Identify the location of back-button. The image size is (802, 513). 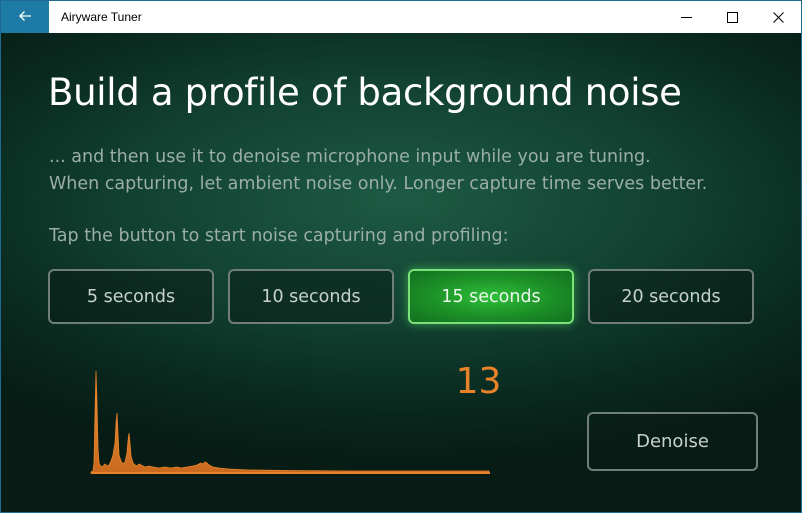
(25, 17).